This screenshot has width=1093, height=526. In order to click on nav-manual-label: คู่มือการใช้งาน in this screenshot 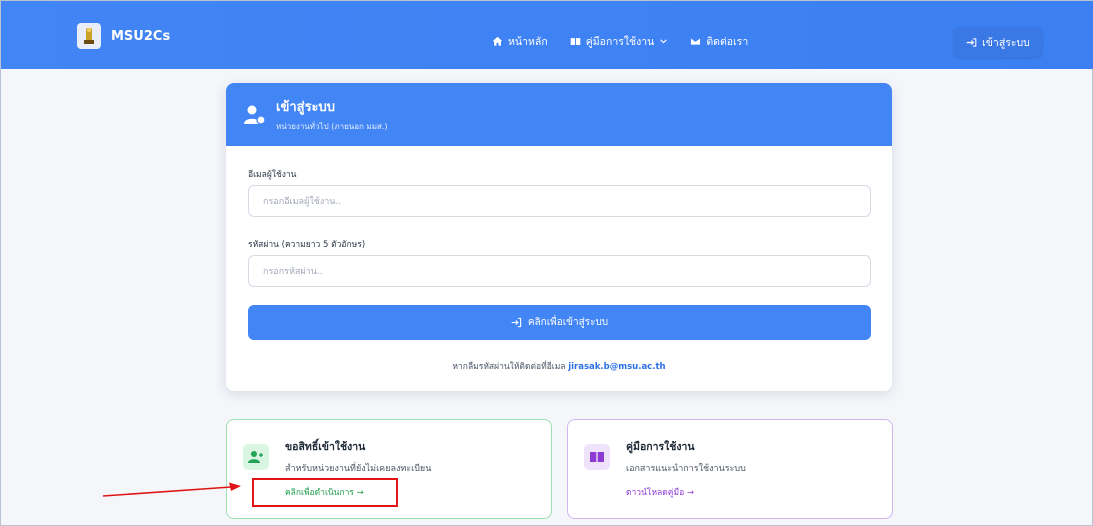, I will do `click(620, 42)`.